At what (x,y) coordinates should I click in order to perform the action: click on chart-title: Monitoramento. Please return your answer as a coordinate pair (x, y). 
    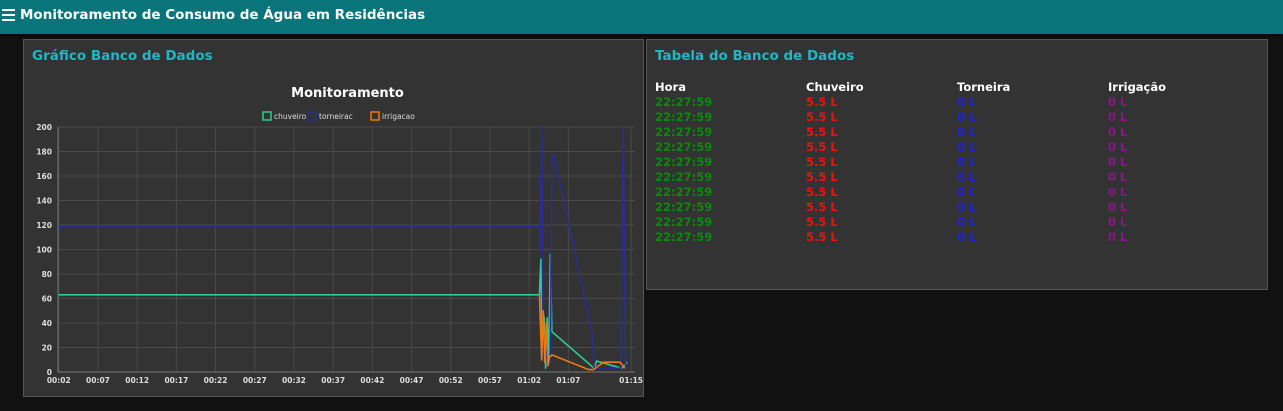
    Looking at the image, I should click on (347, 93).